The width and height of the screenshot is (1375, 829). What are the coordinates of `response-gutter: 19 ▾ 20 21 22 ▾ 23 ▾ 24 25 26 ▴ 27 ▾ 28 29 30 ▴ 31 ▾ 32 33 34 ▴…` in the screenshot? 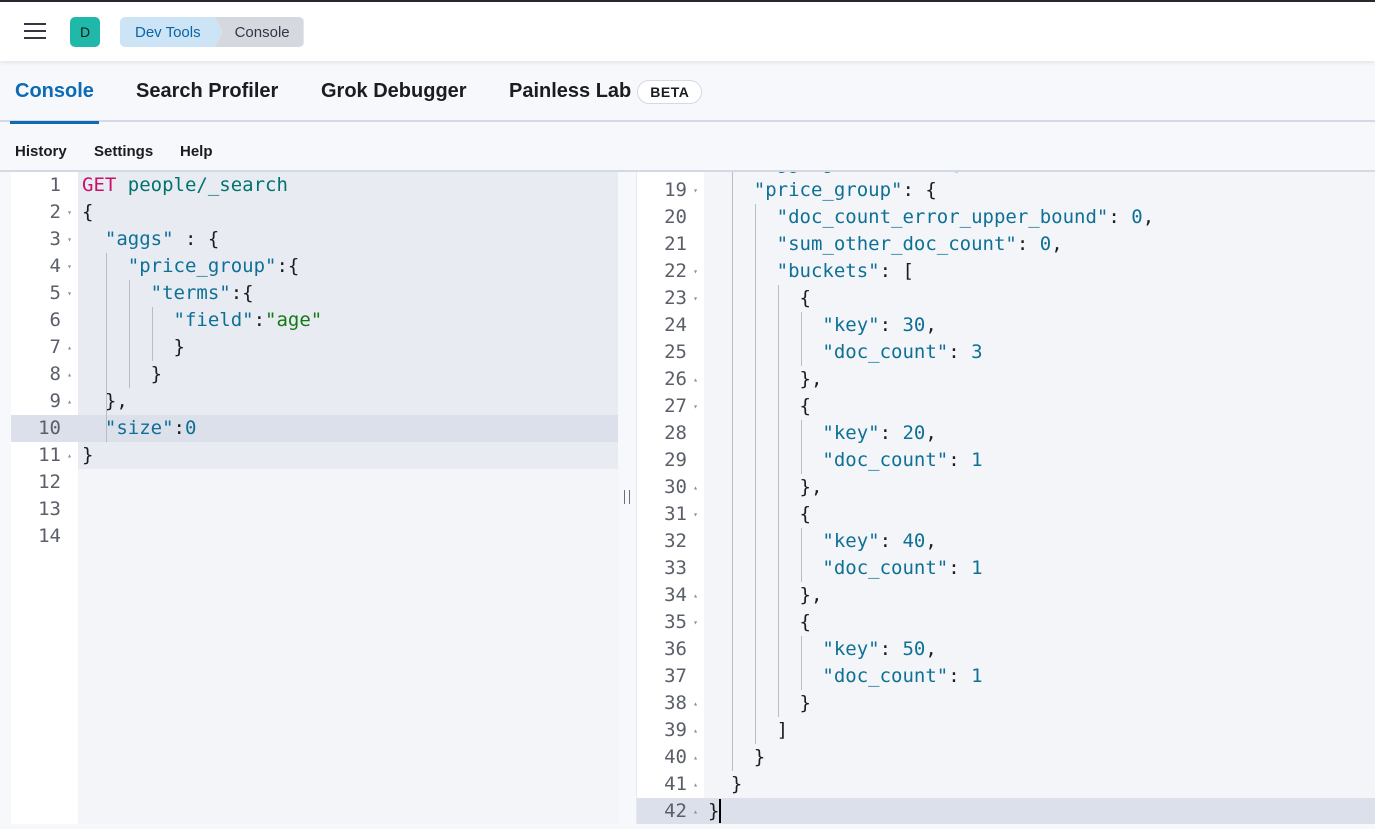 It's located at (670, 498).